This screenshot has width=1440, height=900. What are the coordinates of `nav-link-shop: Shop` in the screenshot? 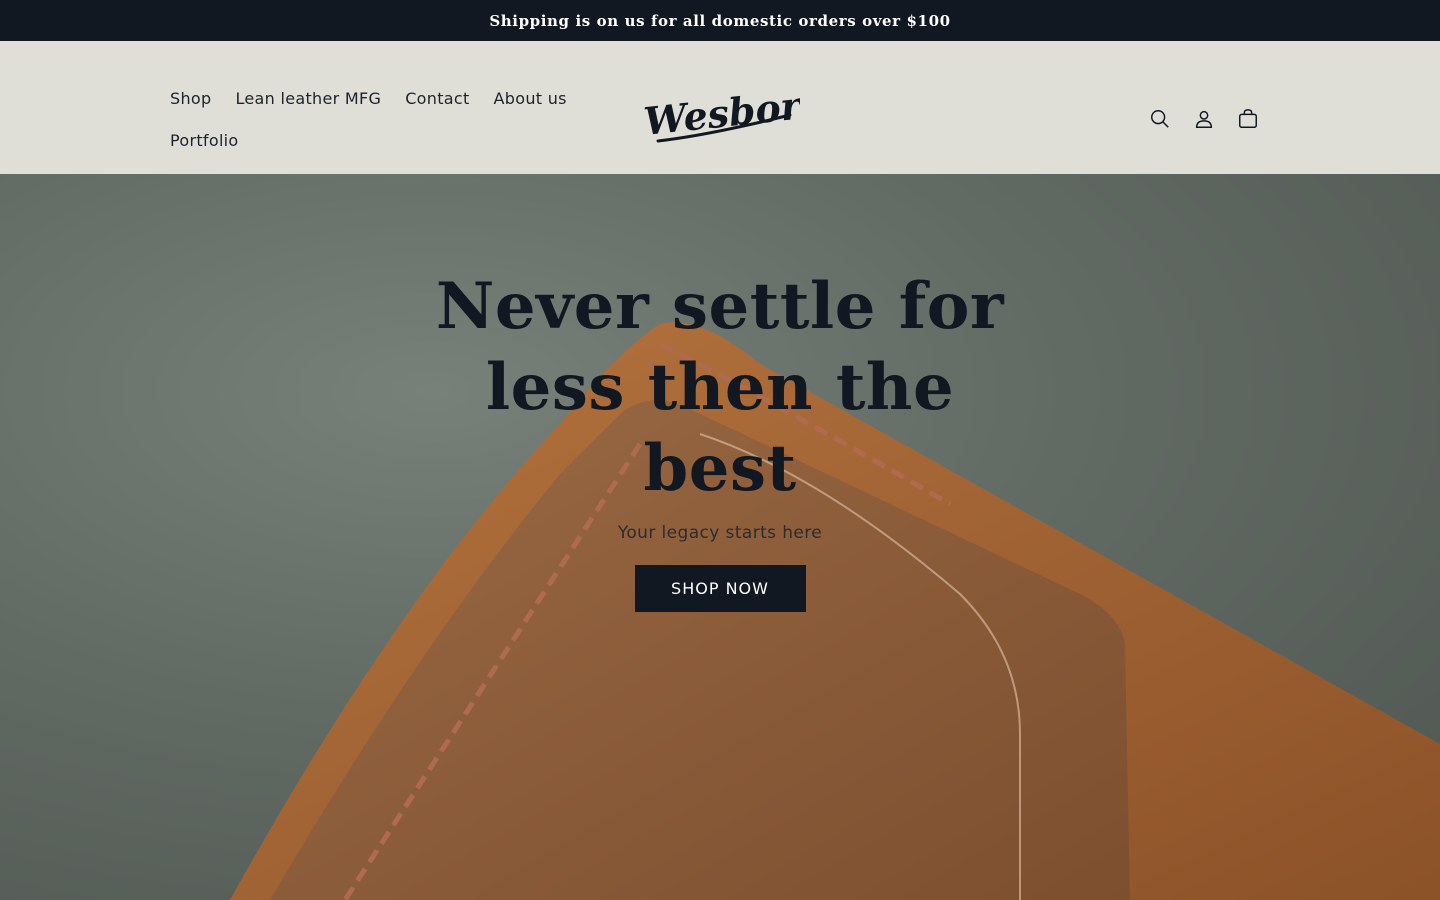 It's located at (190, 98).